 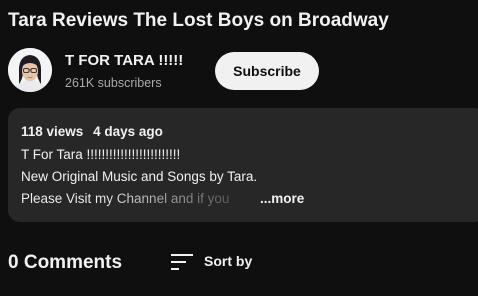 I want to click on avatar-image, so click(x=30, y=70).